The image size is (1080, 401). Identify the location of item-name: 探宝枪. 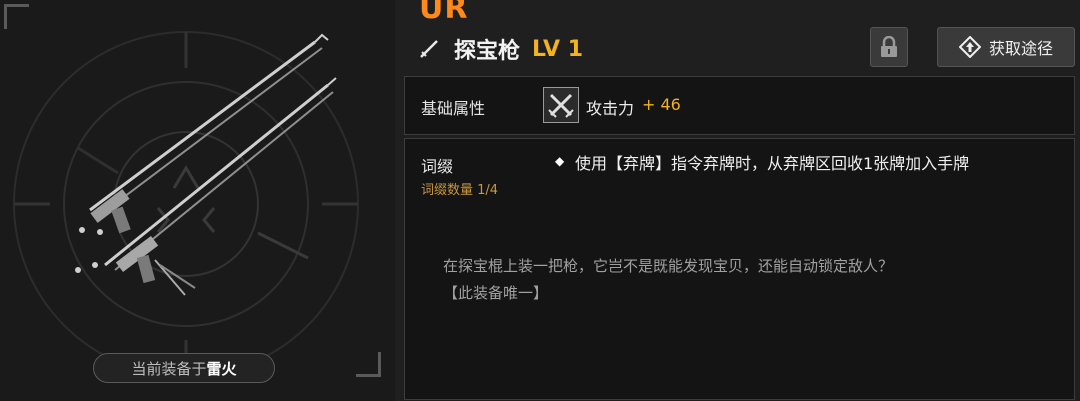
(487, 51).